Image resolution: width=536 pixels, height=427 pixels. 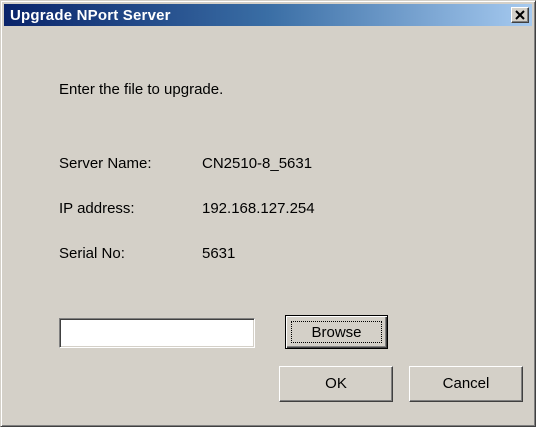 What do you see at coordinates (466, 384) in the screenshot?
I see `cancel-button: Cancel` at bounding box center [466, 384].